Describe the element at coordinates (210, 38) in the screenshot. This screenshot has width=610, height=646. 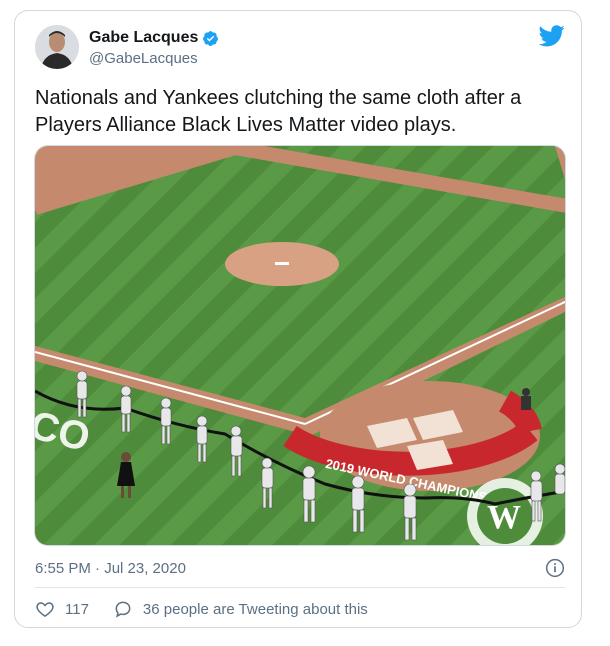
I see `verified-badge-icon` at that location.